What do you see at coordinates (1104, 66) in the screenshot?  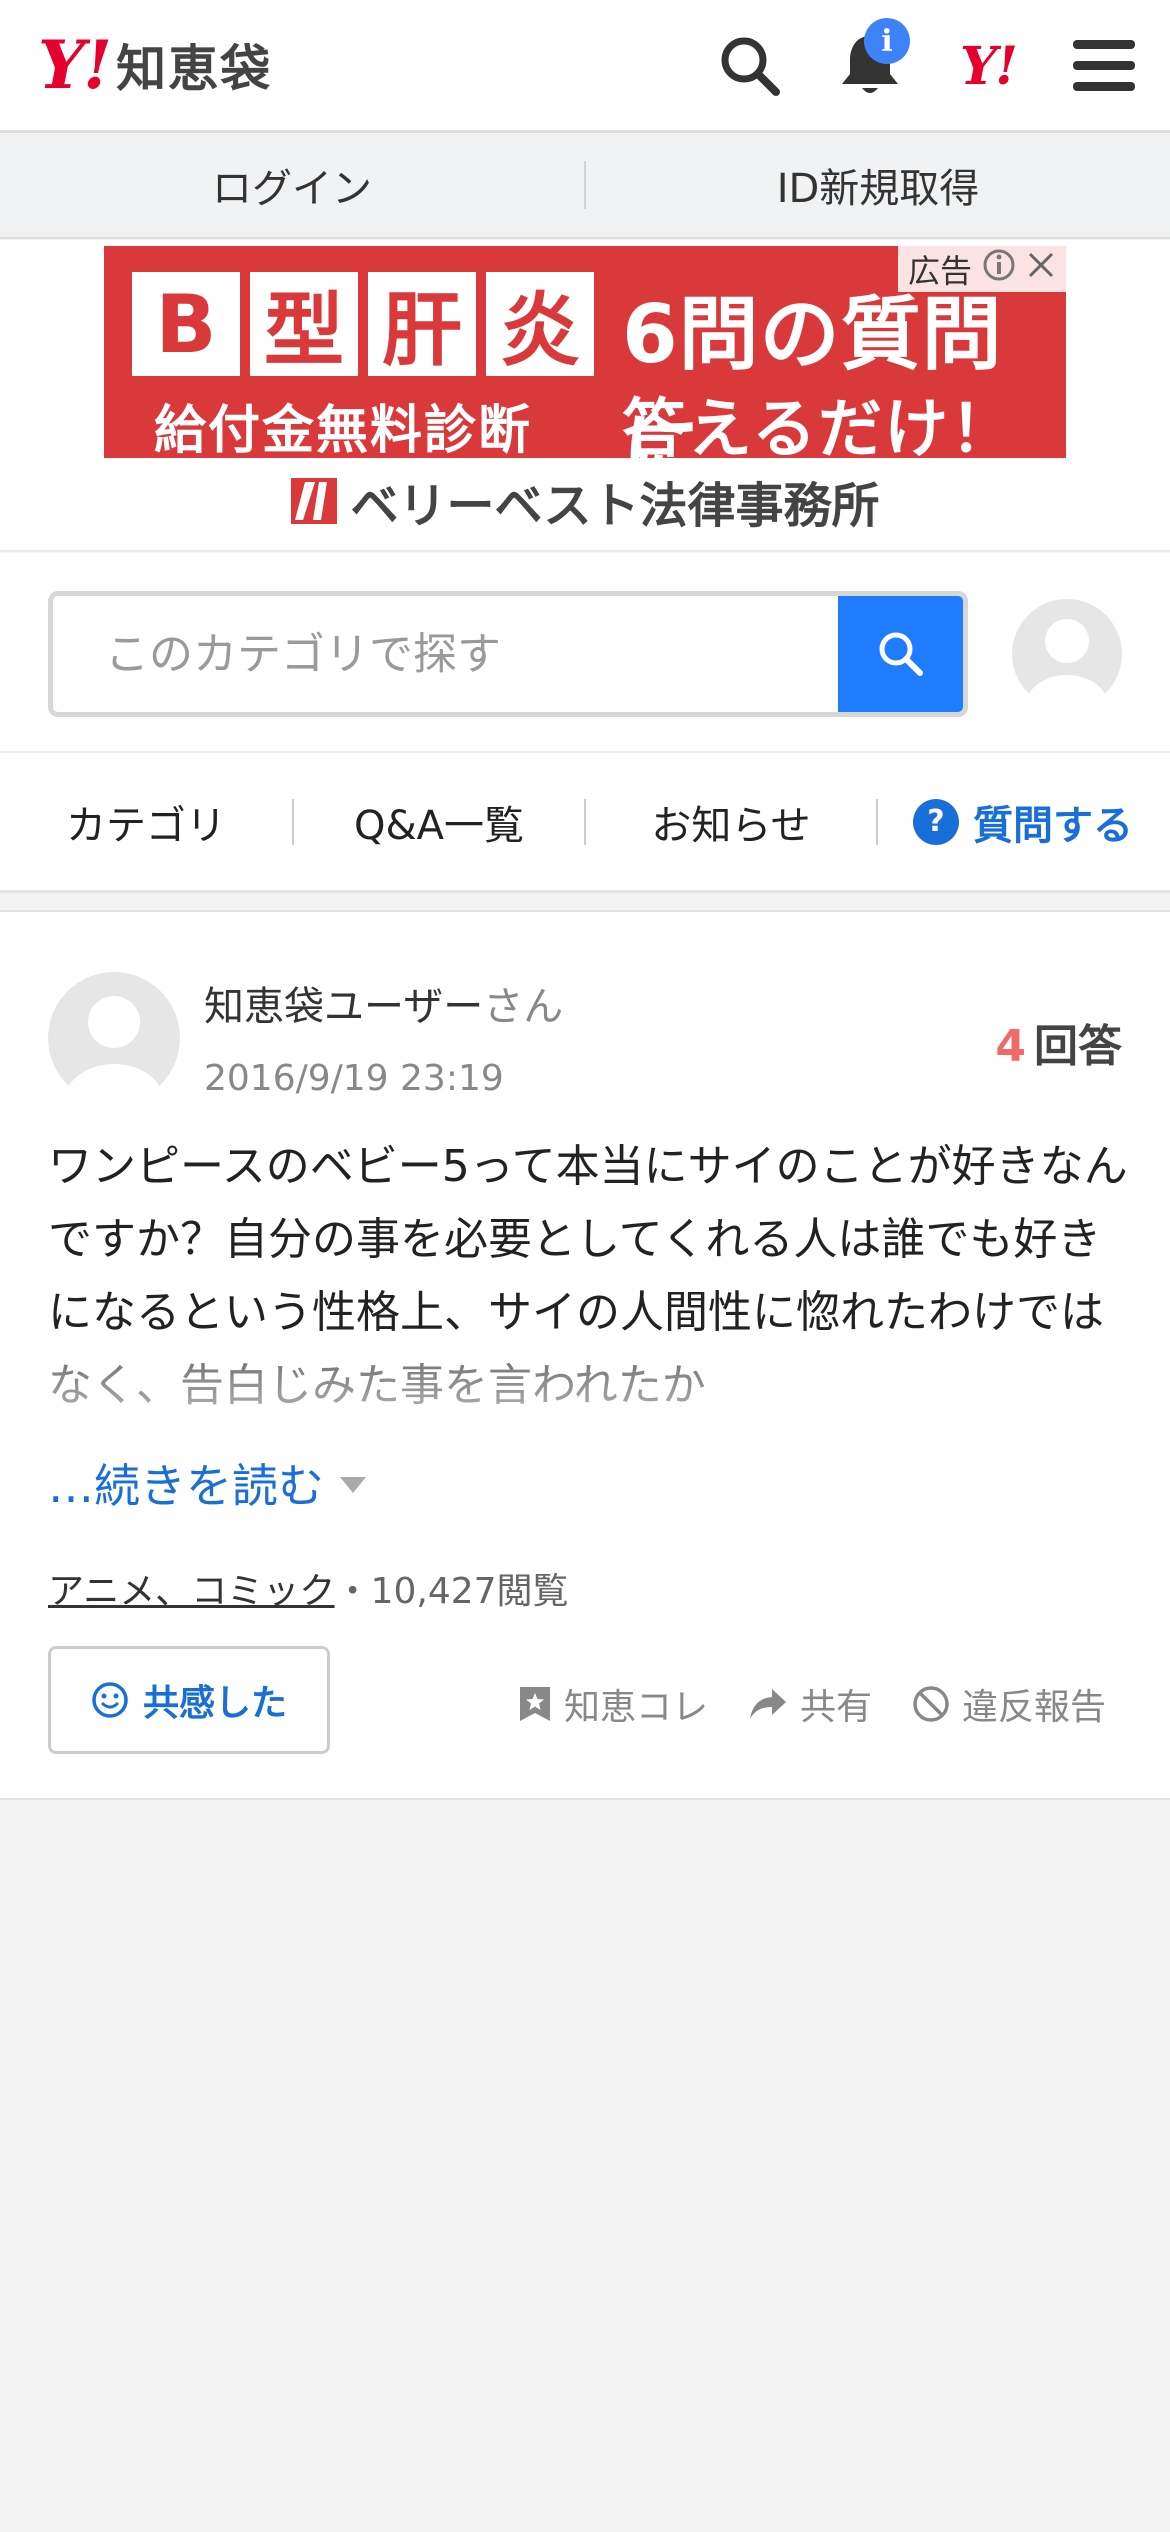 I see `hamburger-menu-icon` at bounding box center [1104, 66].